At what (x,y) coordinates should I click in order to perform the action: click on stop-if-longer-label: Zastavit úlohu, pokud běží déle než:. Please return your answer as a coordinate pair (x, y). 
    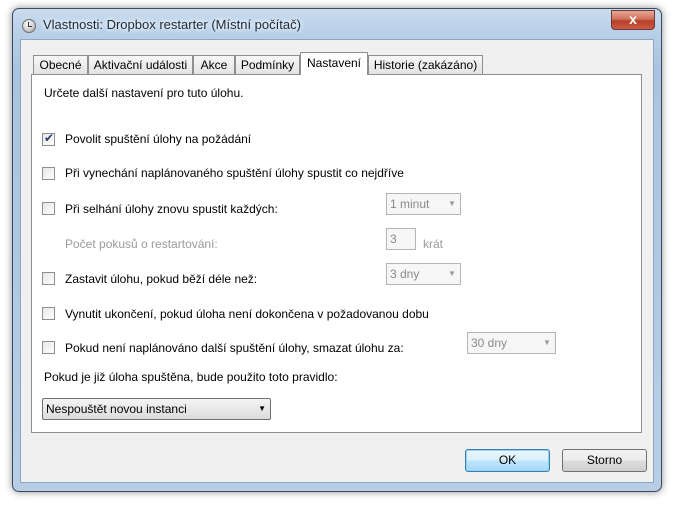
    Looking at the image, I should click on (161, 279).